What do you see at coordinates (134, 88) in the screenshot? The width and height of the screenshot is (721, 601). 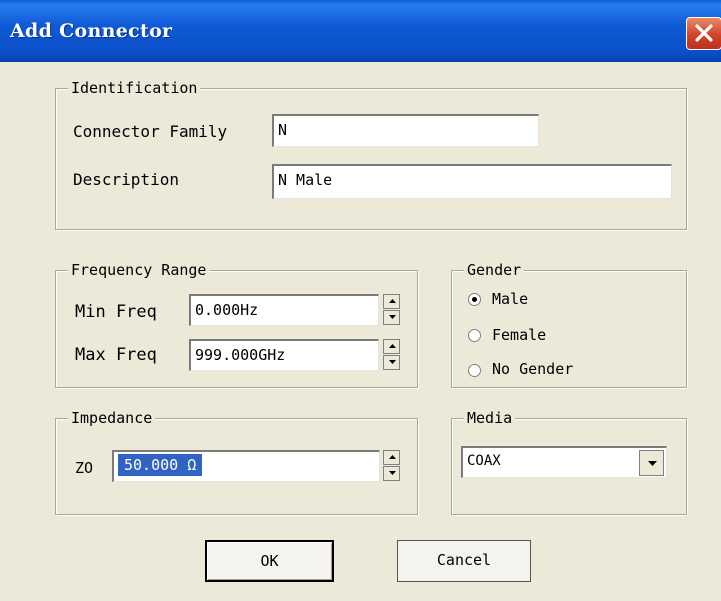 I see `identification-legend: Identification` at bounding box center [134, 88].